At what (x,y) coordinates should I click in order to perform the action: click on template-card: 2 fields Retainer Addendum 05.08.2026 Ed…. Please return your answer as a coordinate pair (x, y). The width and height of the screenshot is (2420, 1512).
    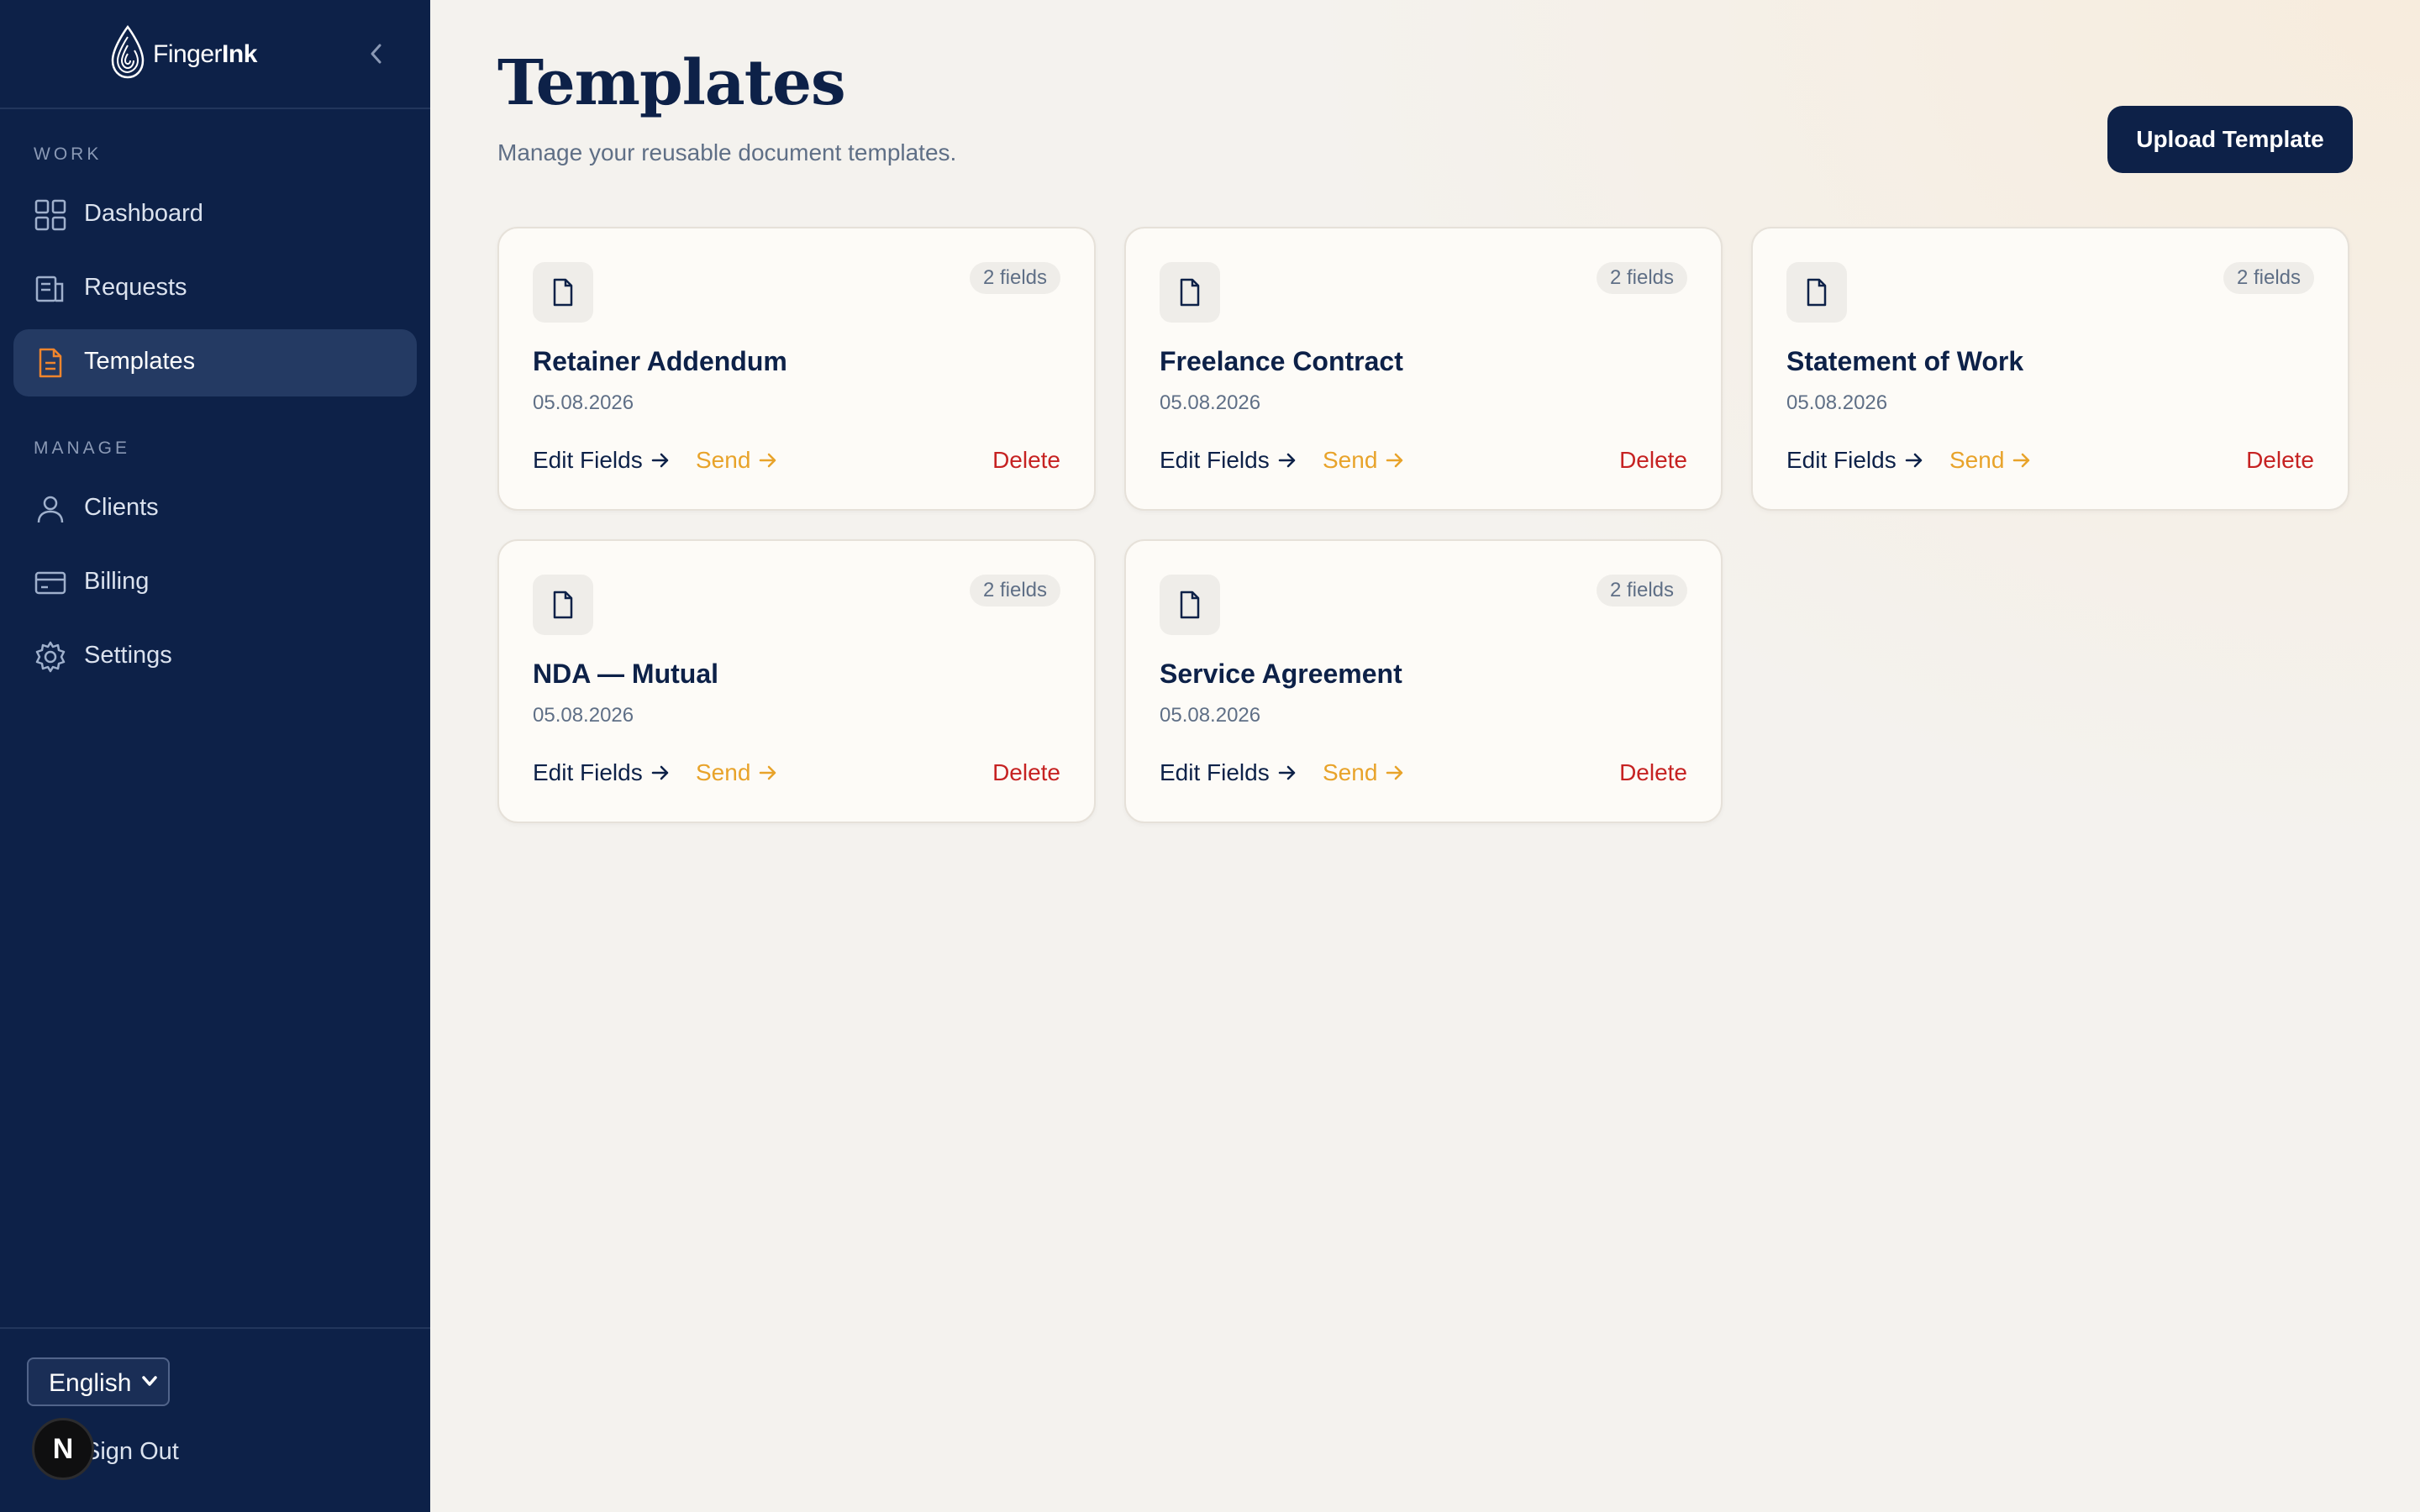
    Looking at the image, I should click on (796, 369).